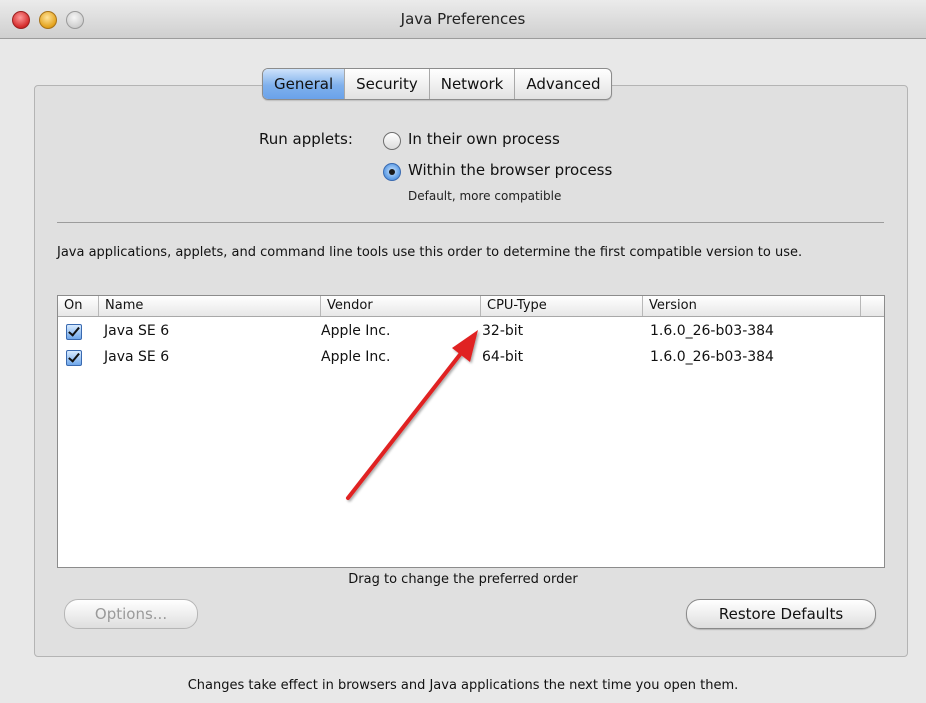  Describe the element at coordinates (392, 172) in the screenshot. I see `radio-browser-process` at that location.